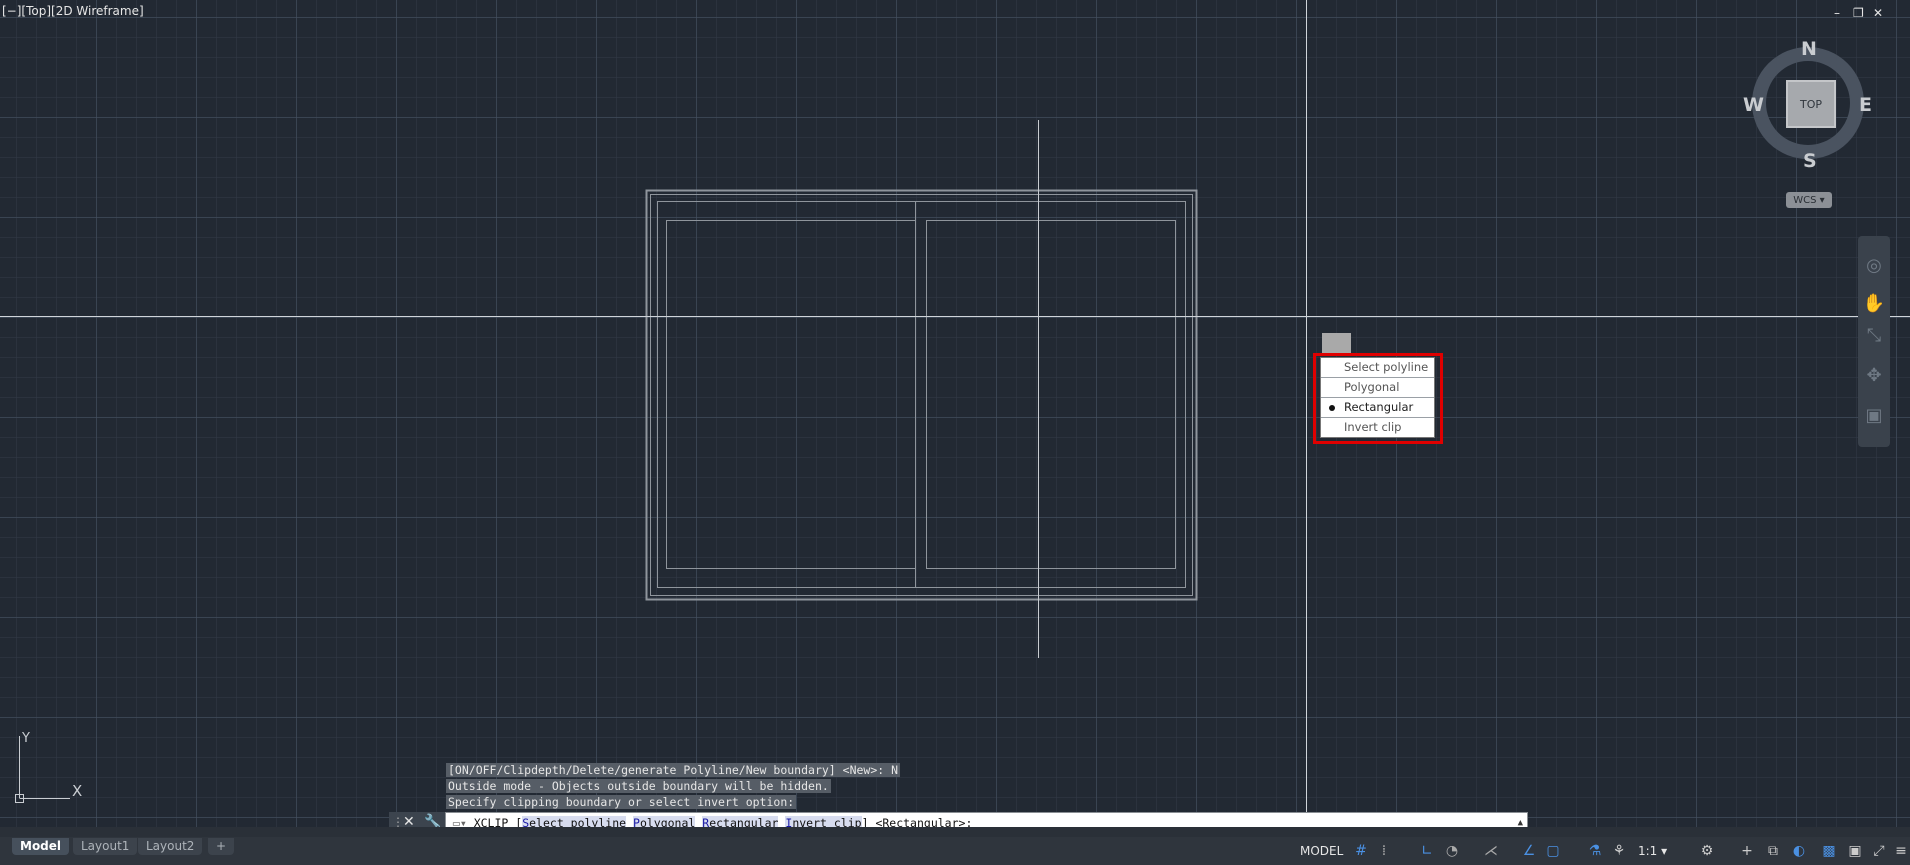 The height and width of the screenshot is (865, 1910). Describe the element at coordinates (1901, 851) in the screenshot. I see `customization-menu-icon: ≡` at that location.